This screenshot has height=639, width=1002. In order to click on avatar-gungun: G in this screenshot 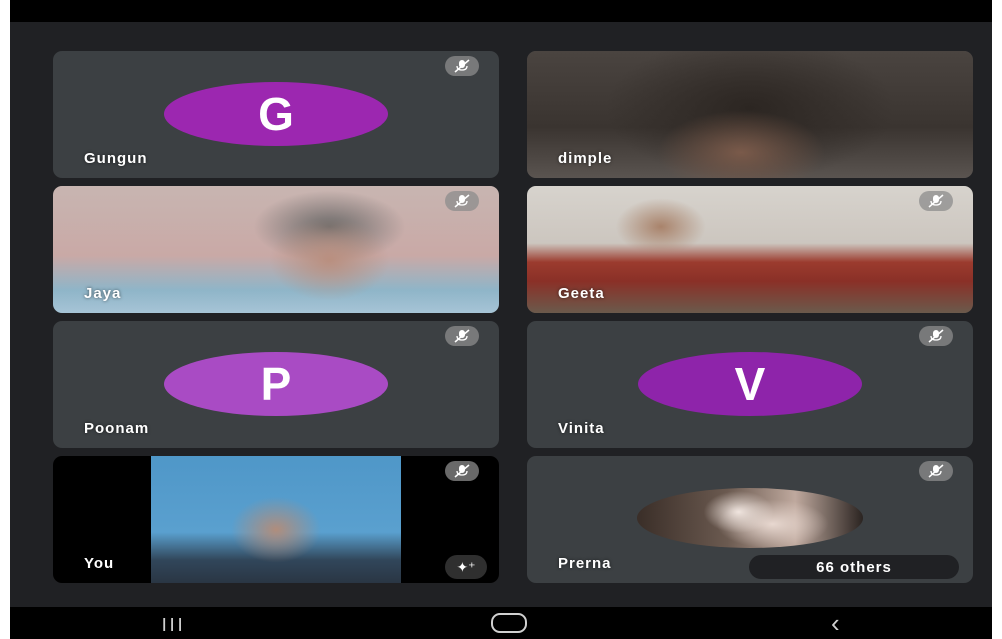, I will do `click(276, 114)`.